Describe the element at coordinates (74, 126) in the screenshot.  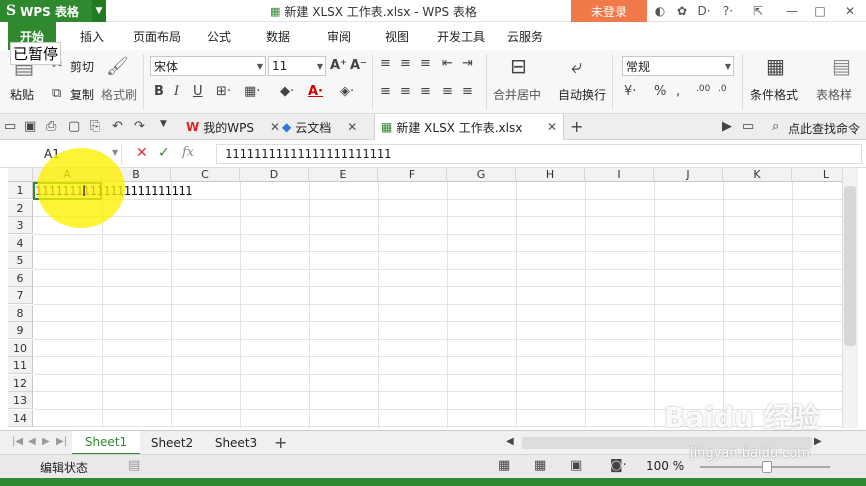
I see `export-pdf-icon: ▢` at that location.